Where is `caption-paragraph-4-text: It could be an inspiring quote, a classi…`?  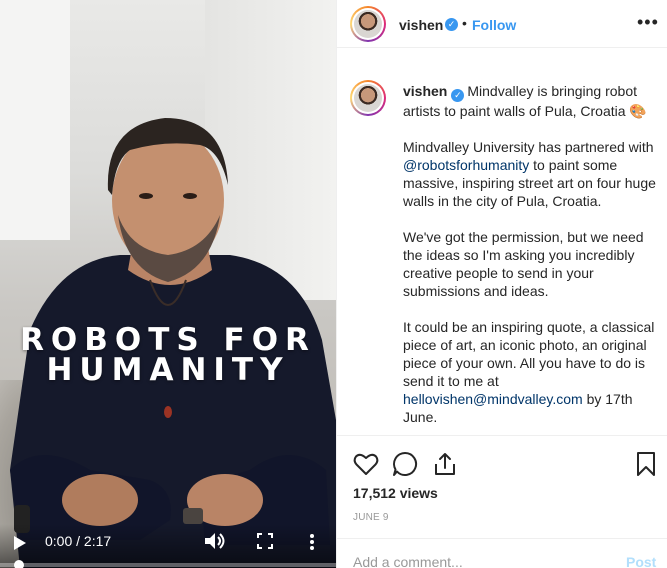
caption-paragraph-4-text: It could be an inspiring quote, a classi… is located at coordinates (529, 354).